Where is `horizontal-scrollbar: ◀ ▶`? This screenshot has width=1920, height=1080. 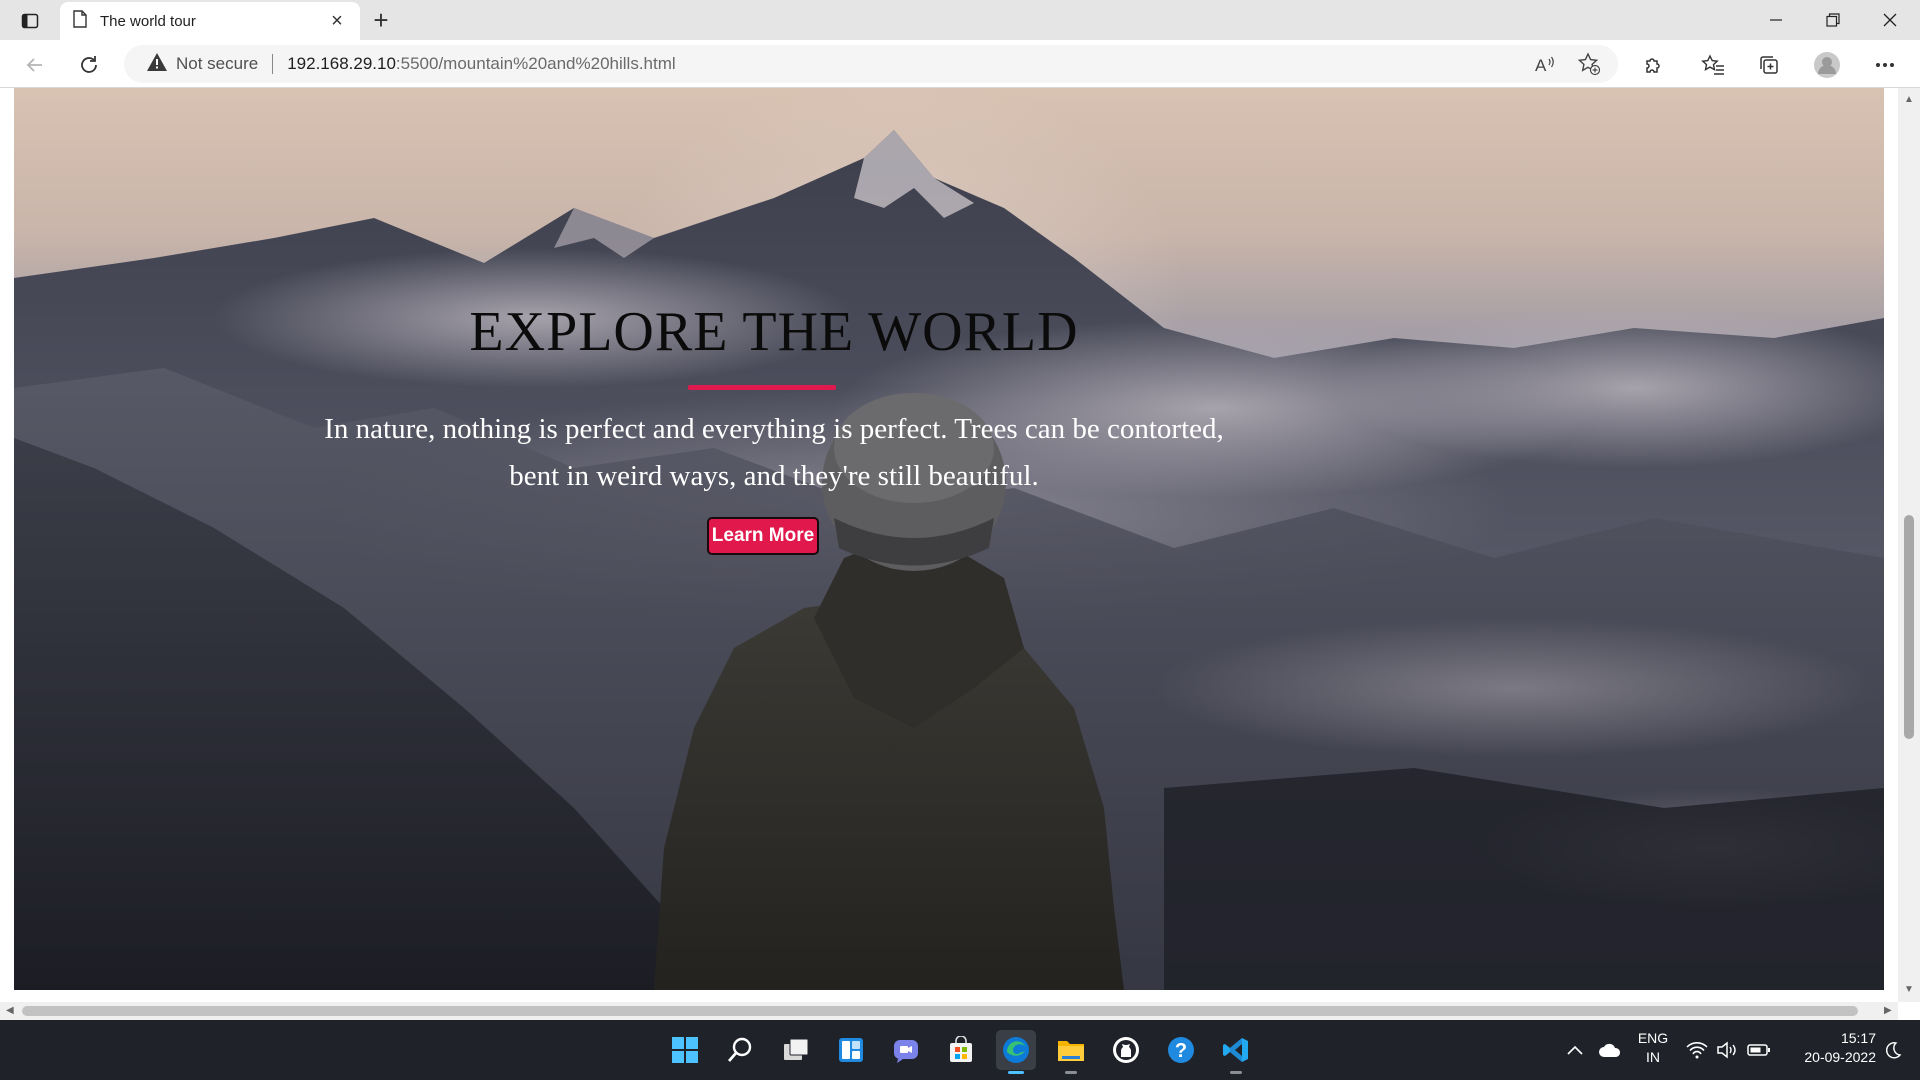
horizontal-scrollbar: ◀ ▶ is located at coordinates (949, 1011).